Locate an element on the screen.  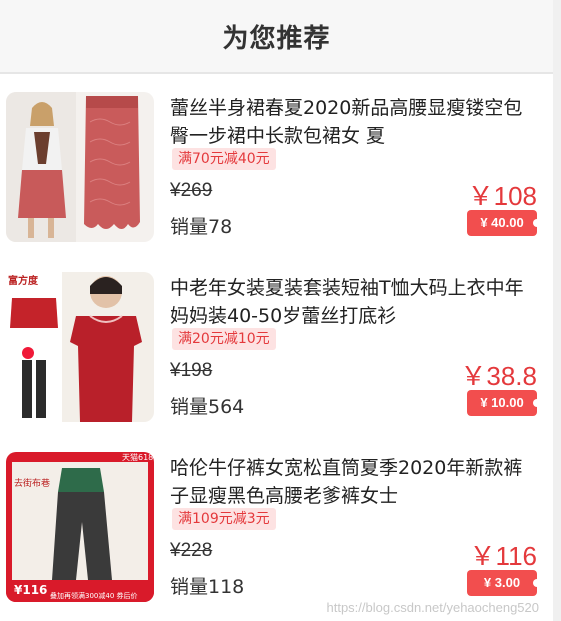
product-image is located at coordinates (80, 167).